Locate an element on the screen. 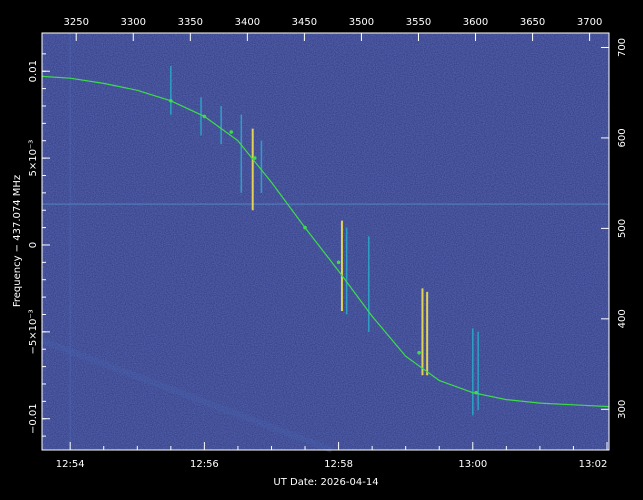 The image size is (643, 500). x-tick-label: 12:54 is located at coordinates (70, 464).